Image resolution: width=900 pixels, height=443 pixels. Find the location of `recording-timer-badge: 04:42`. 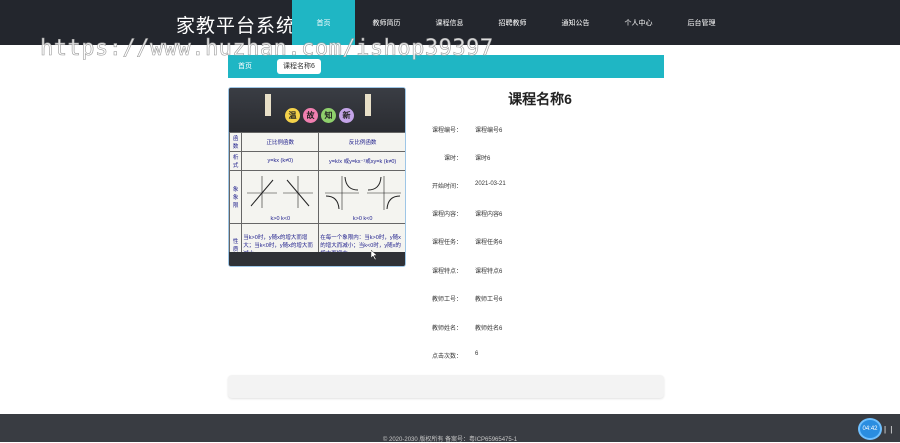

recording-timer-badge: 04:42 is located at coordinates (870, 429).